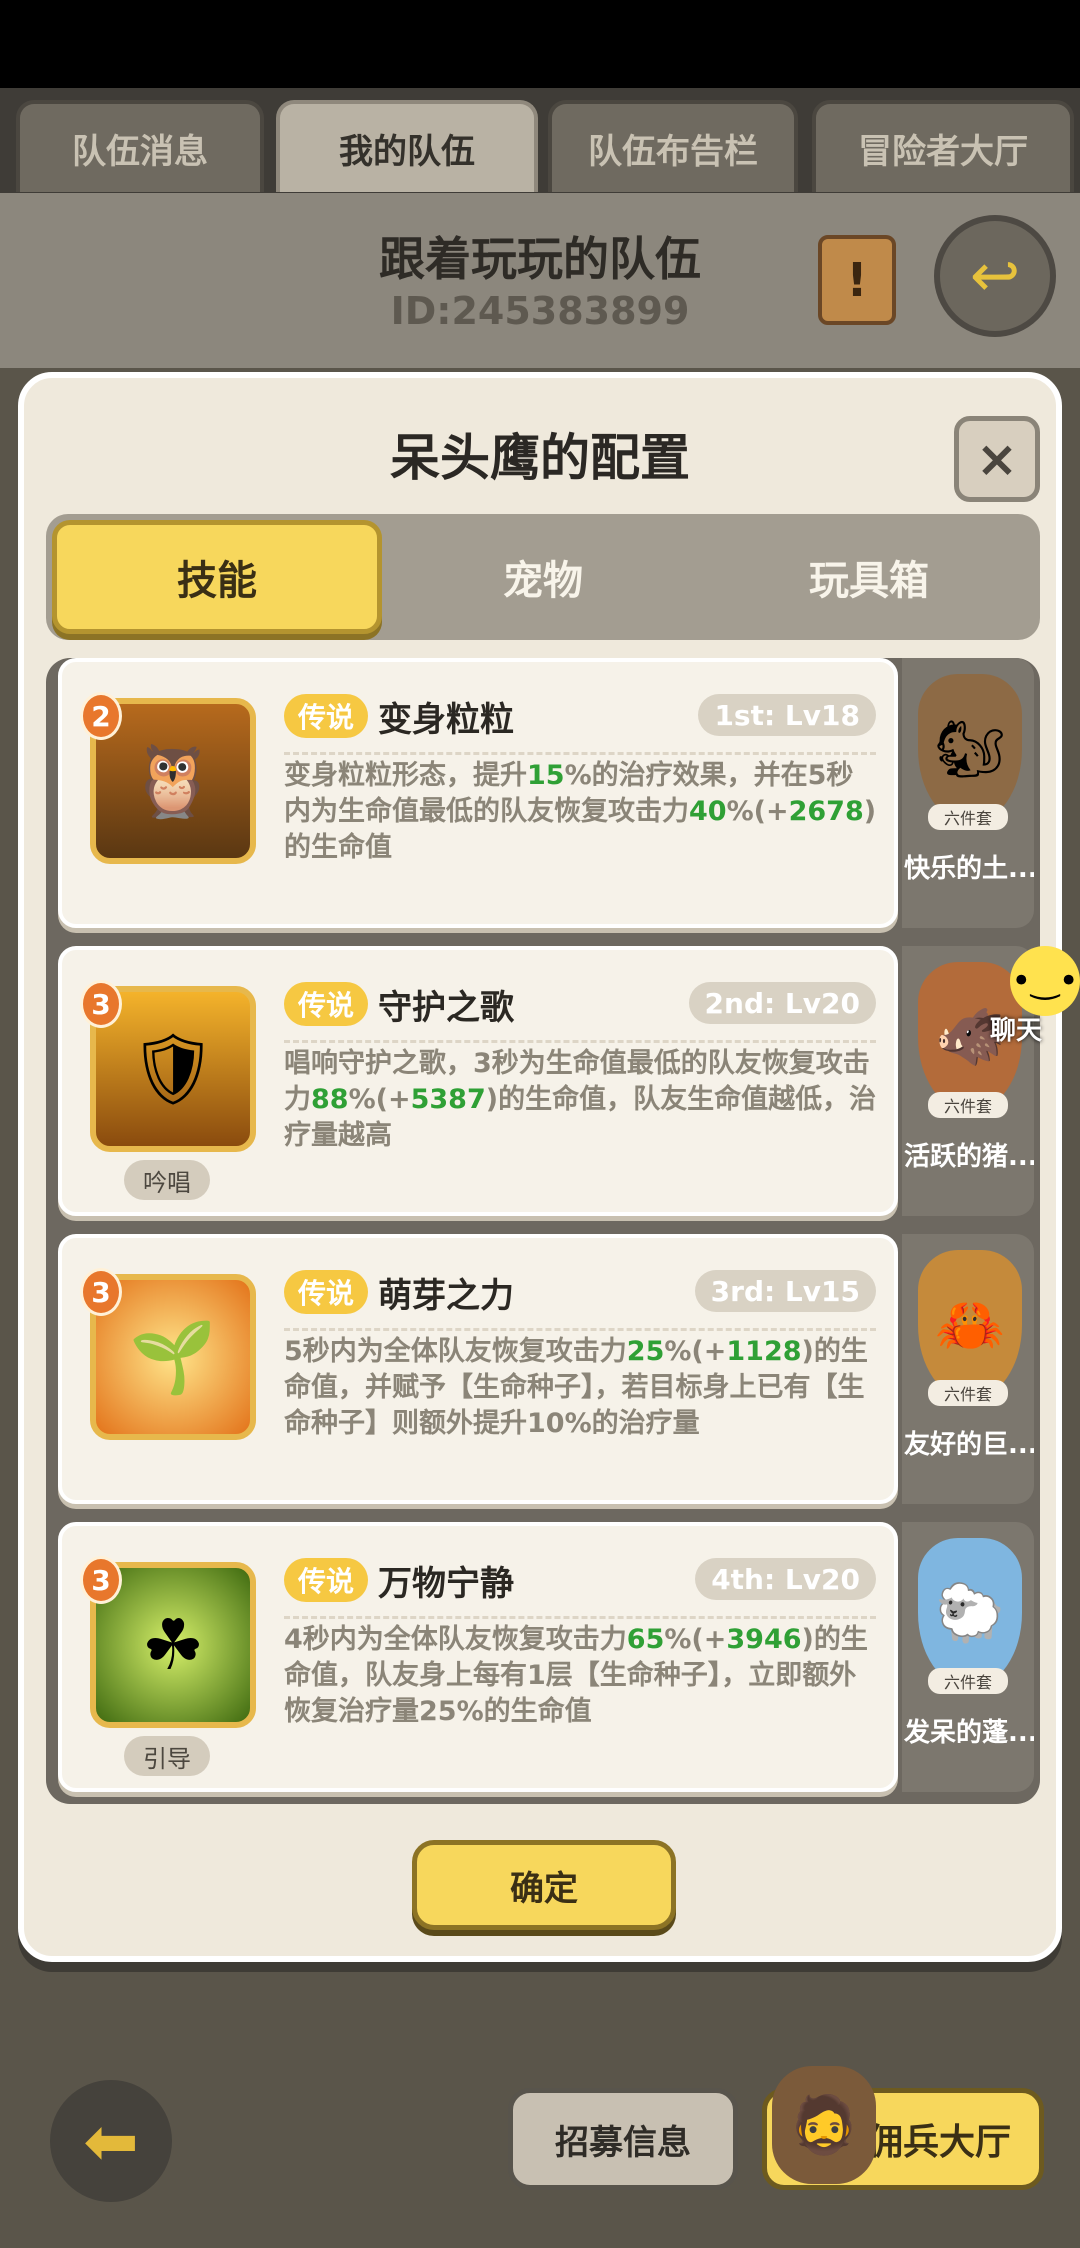 This screenshot has height=2248, width=1080. What do you see at coordinates (869, 577) in the screenshot?
I see `tab-toybox: 玩具箱` at bounding box center [869, 577].